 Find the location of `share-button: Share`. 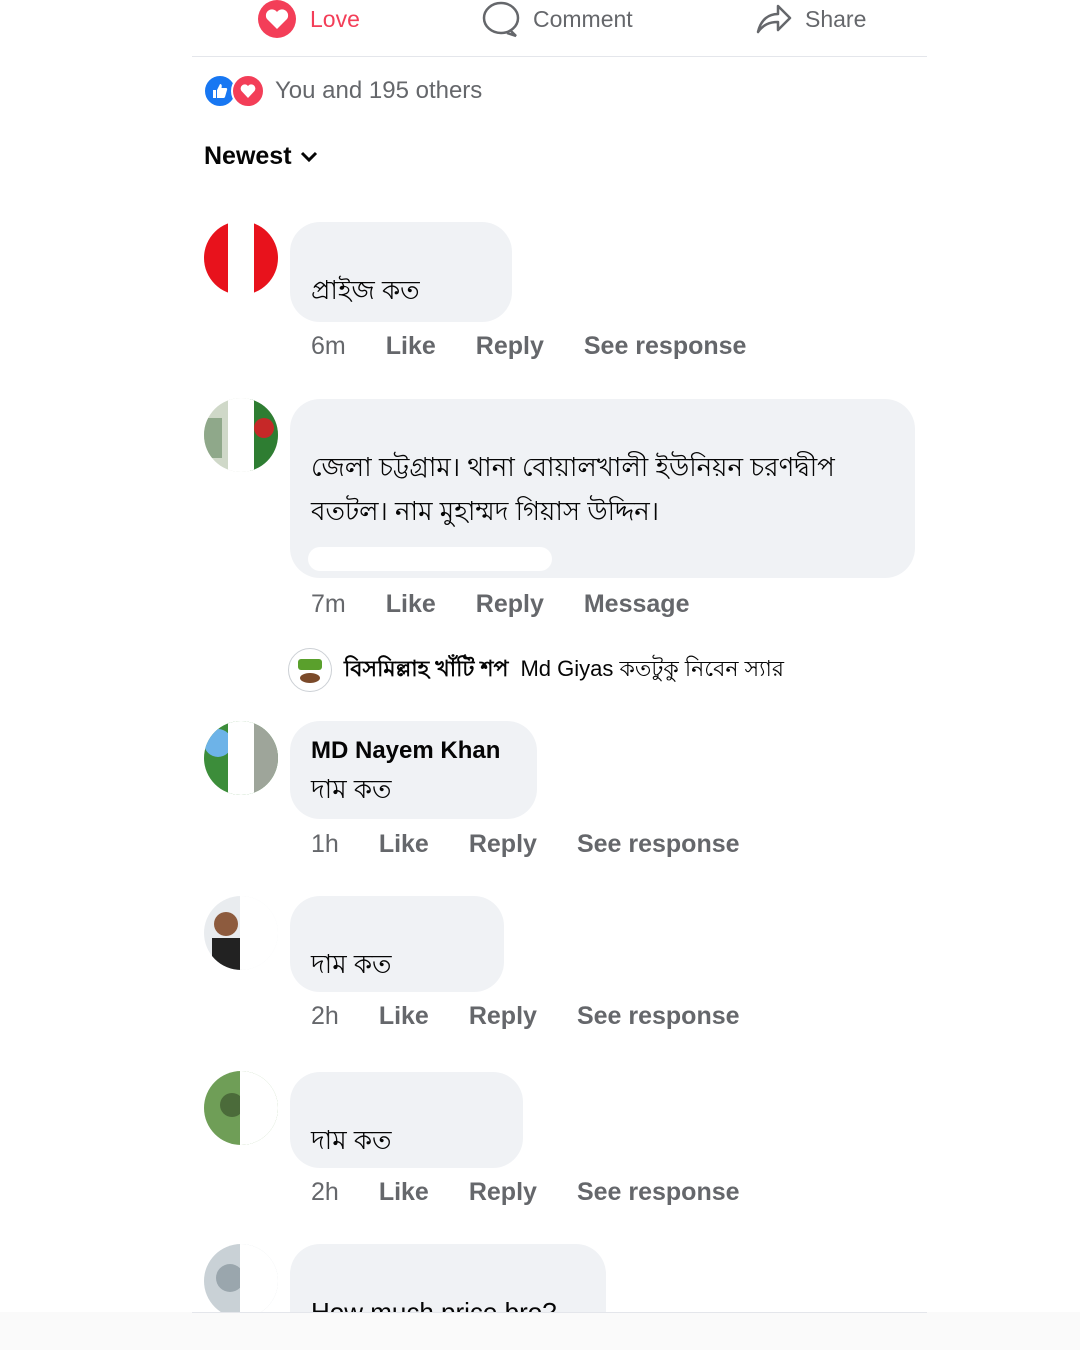

share-button: Share is located at coordinates (810, 19).